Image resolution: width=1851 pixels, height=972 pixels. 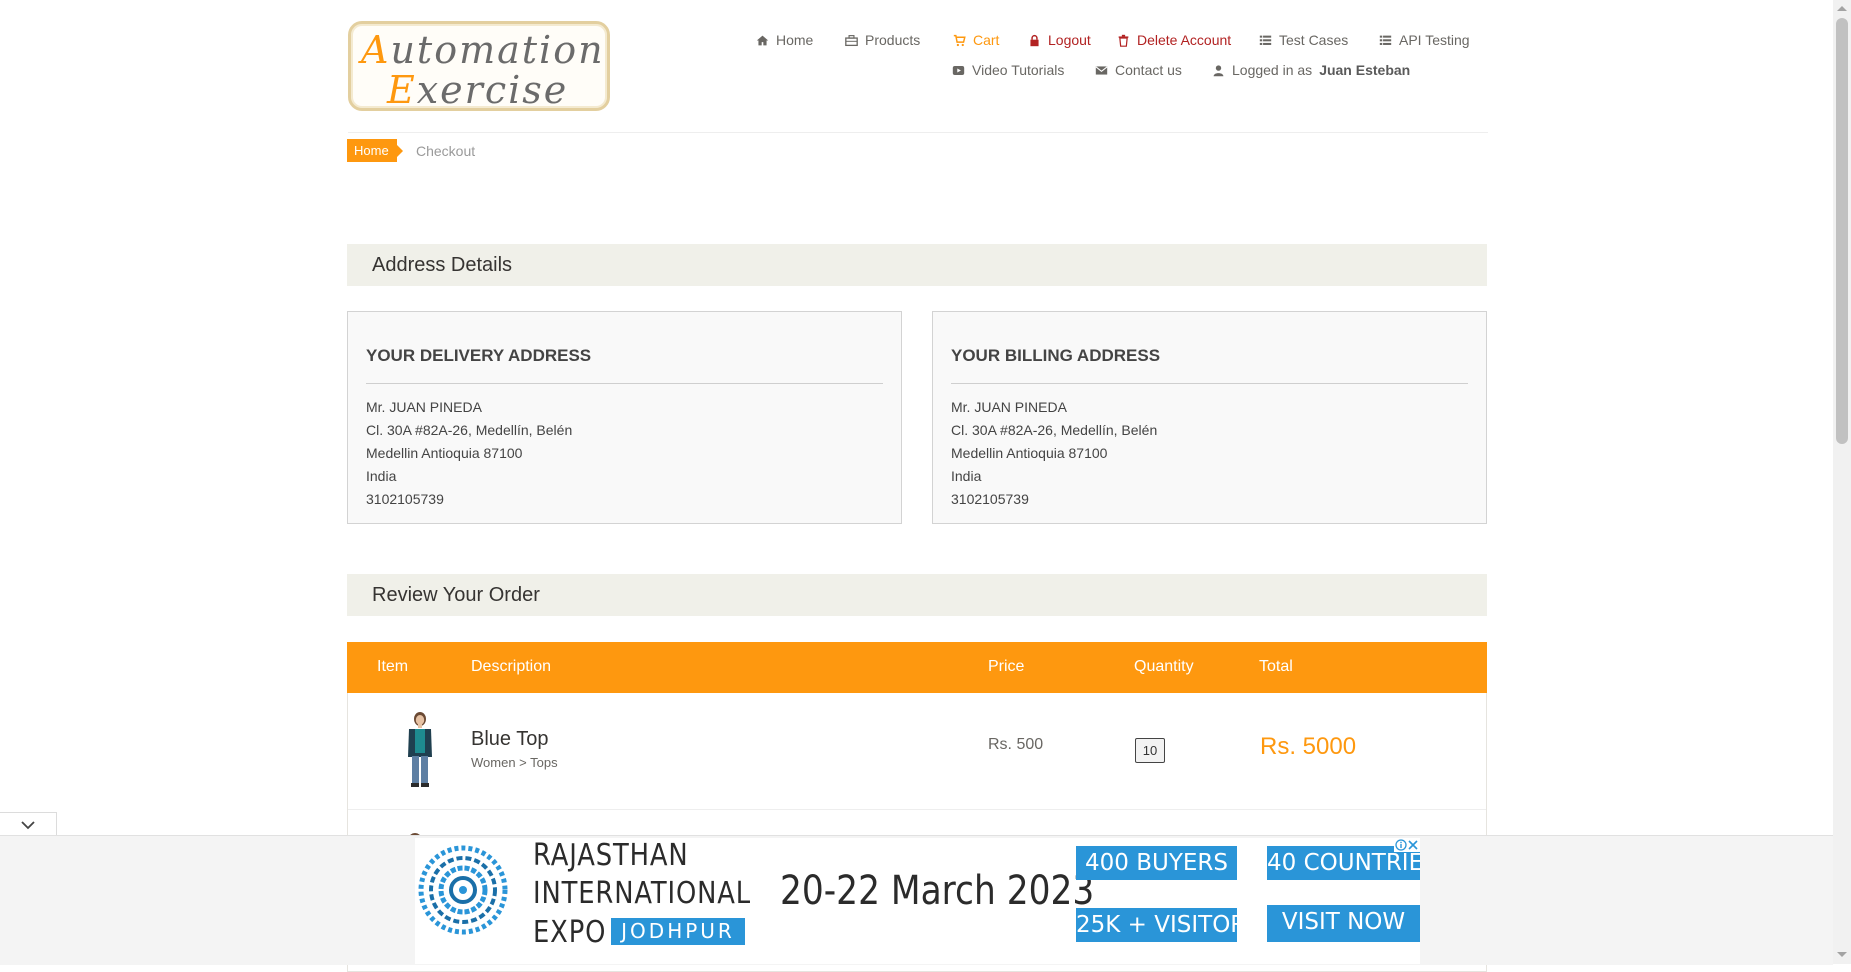 I want to click on ad-line-3: EXPO, so click(x=570, y=932).